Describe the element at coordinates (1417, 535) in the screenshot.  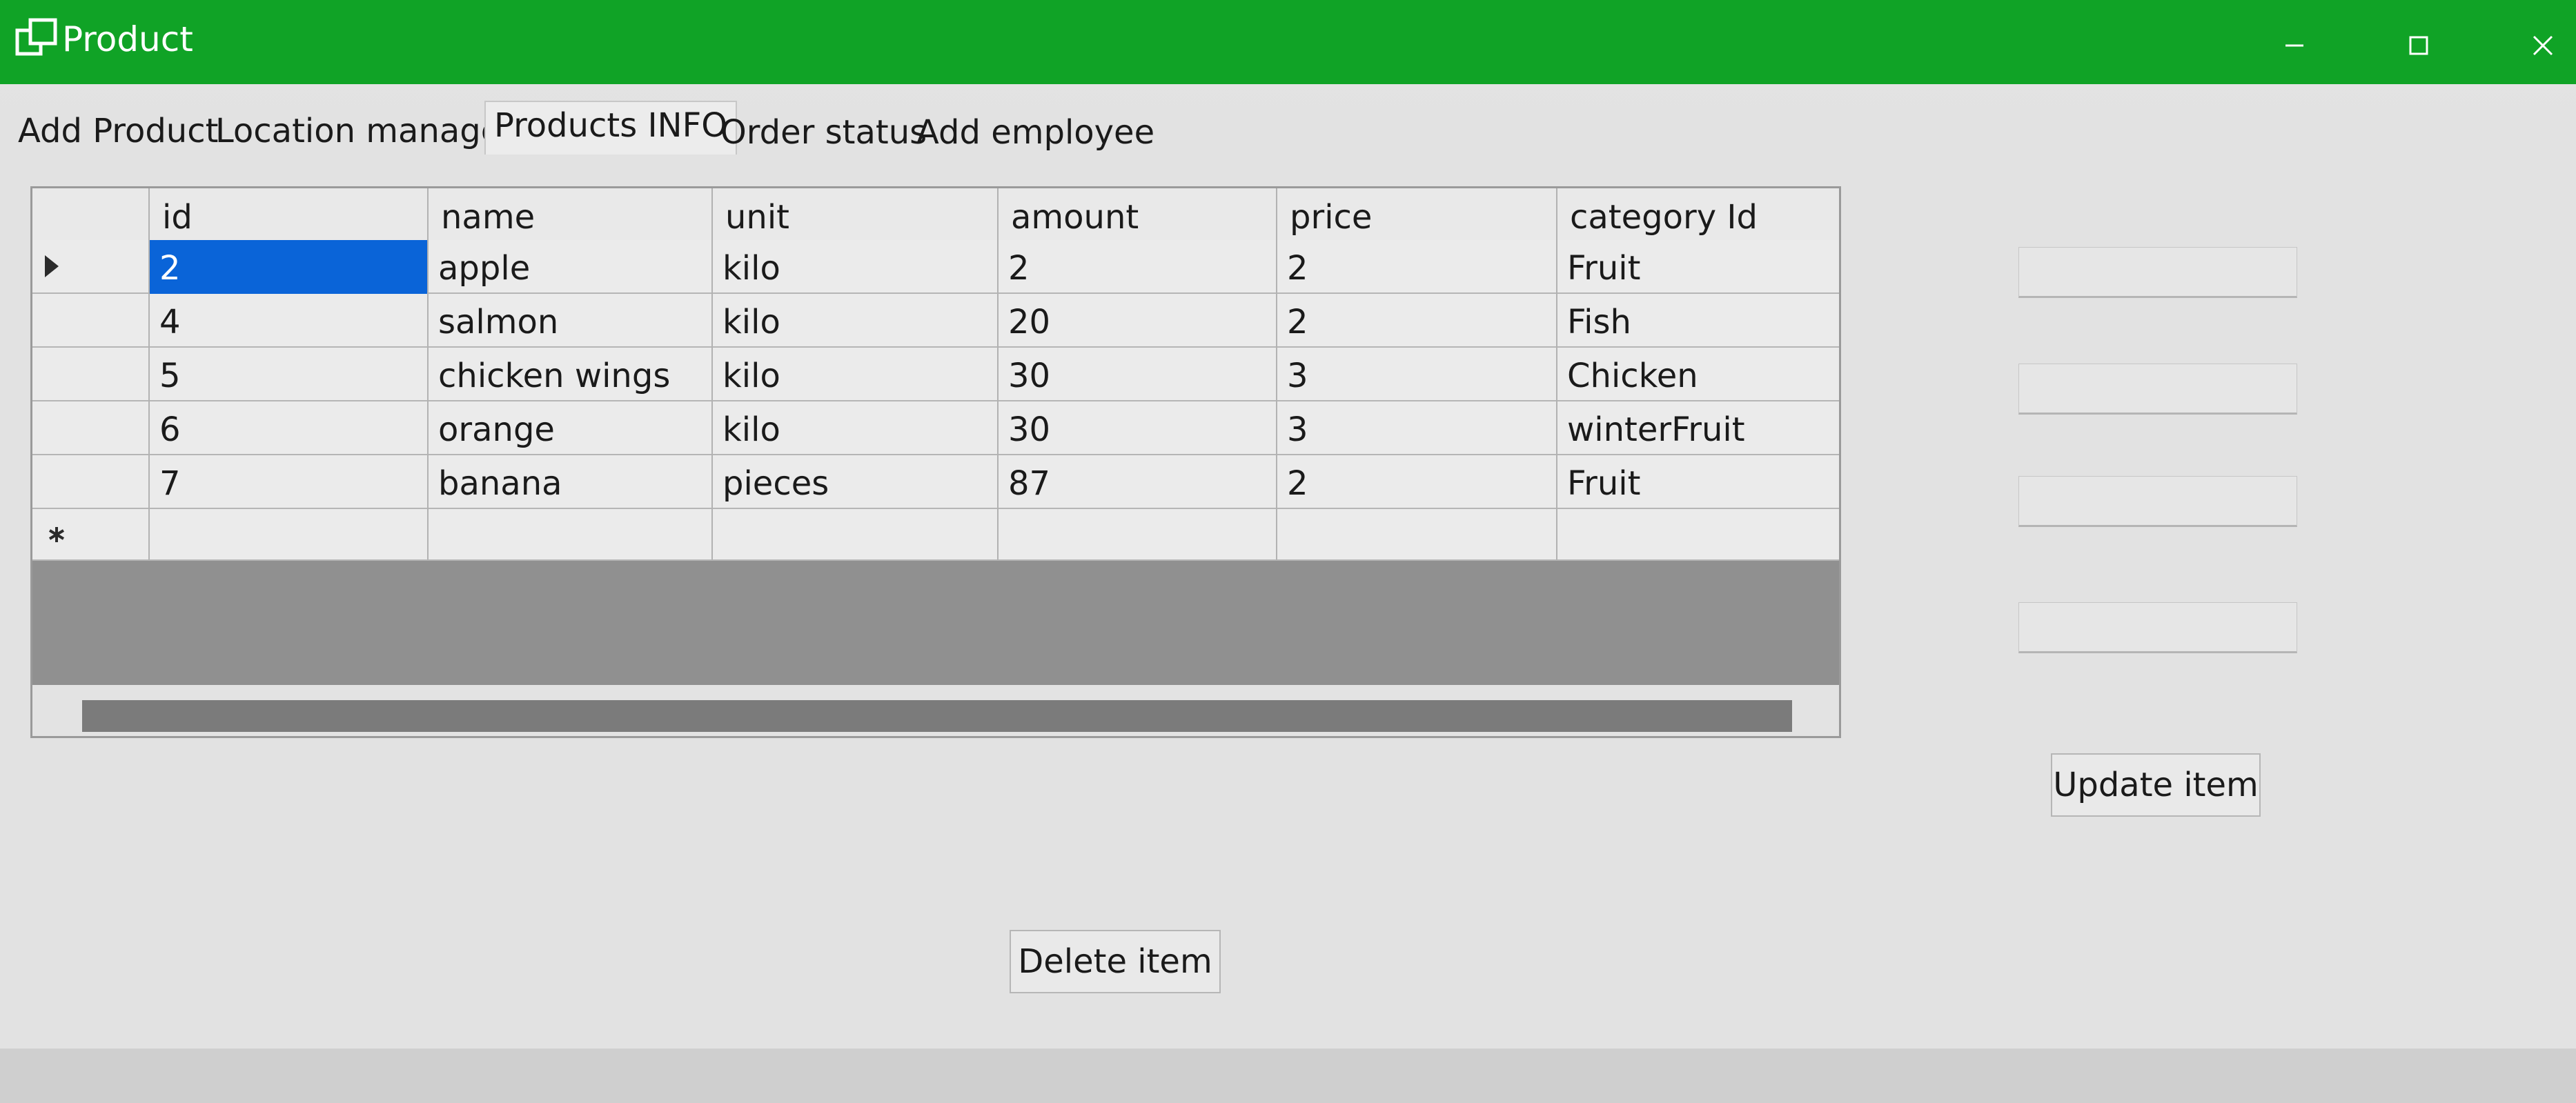
I see `new-cell-price` at that location.